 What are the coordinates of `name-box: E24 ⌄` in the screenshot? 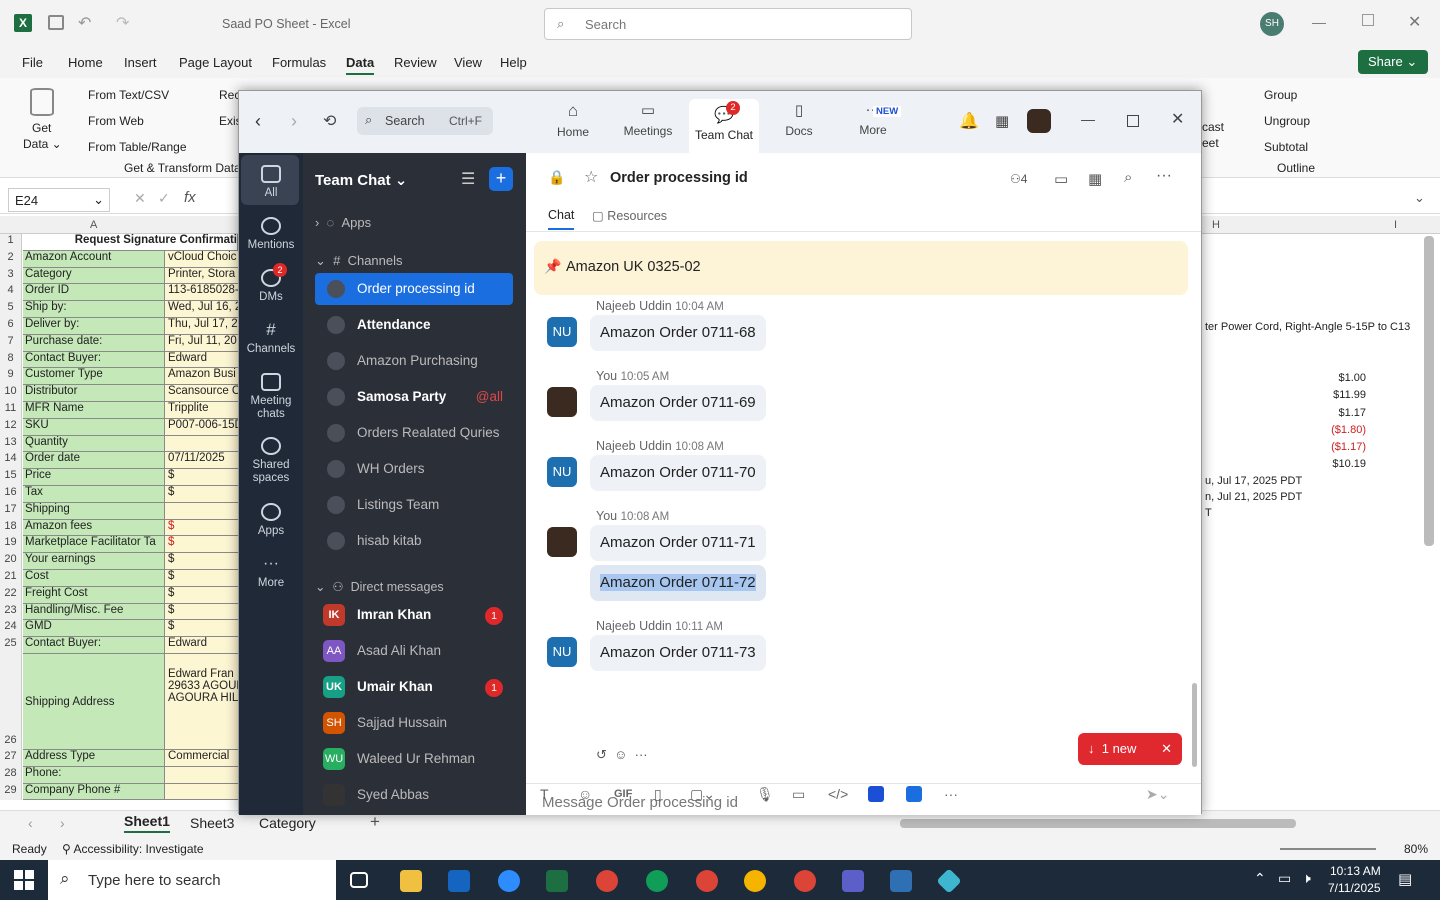 It's located at (59, 200).